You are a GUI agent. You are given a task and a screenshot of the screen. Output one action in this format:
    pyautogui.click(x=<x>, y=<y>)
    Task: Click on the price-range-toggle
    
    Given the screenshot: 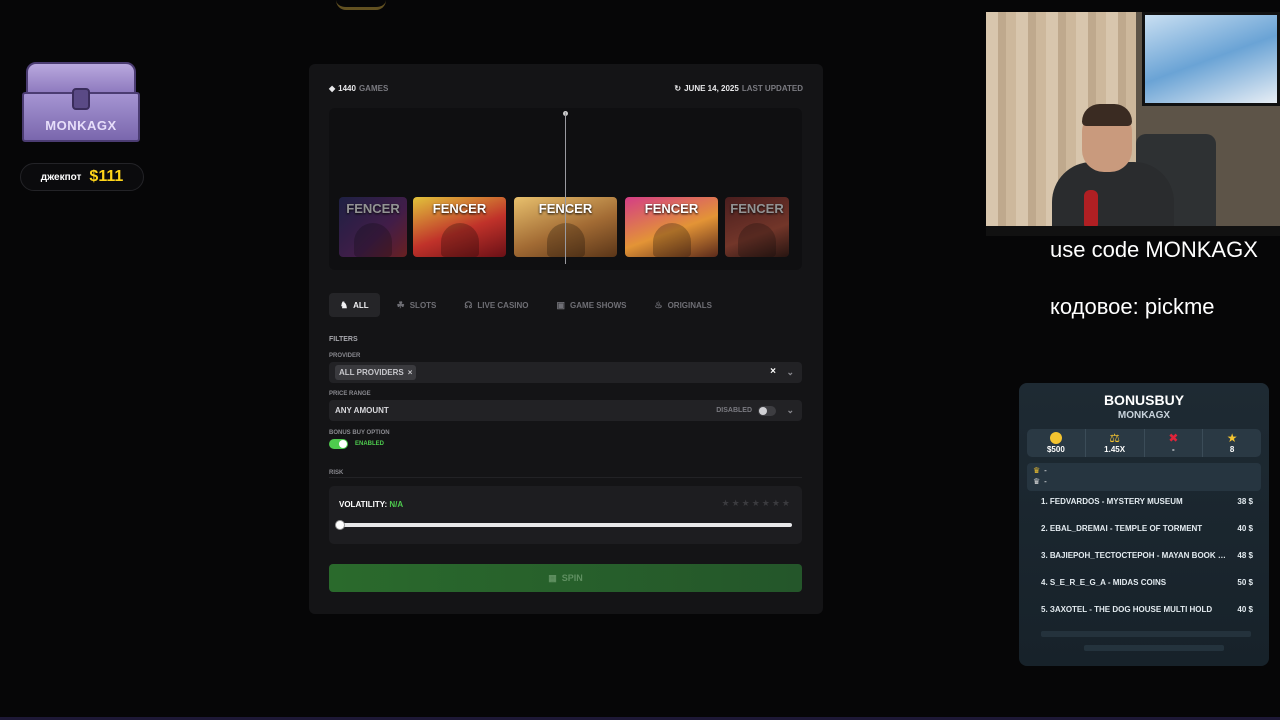 What is the action you would take?
    pyautogui.click(x=767, y=411)
    